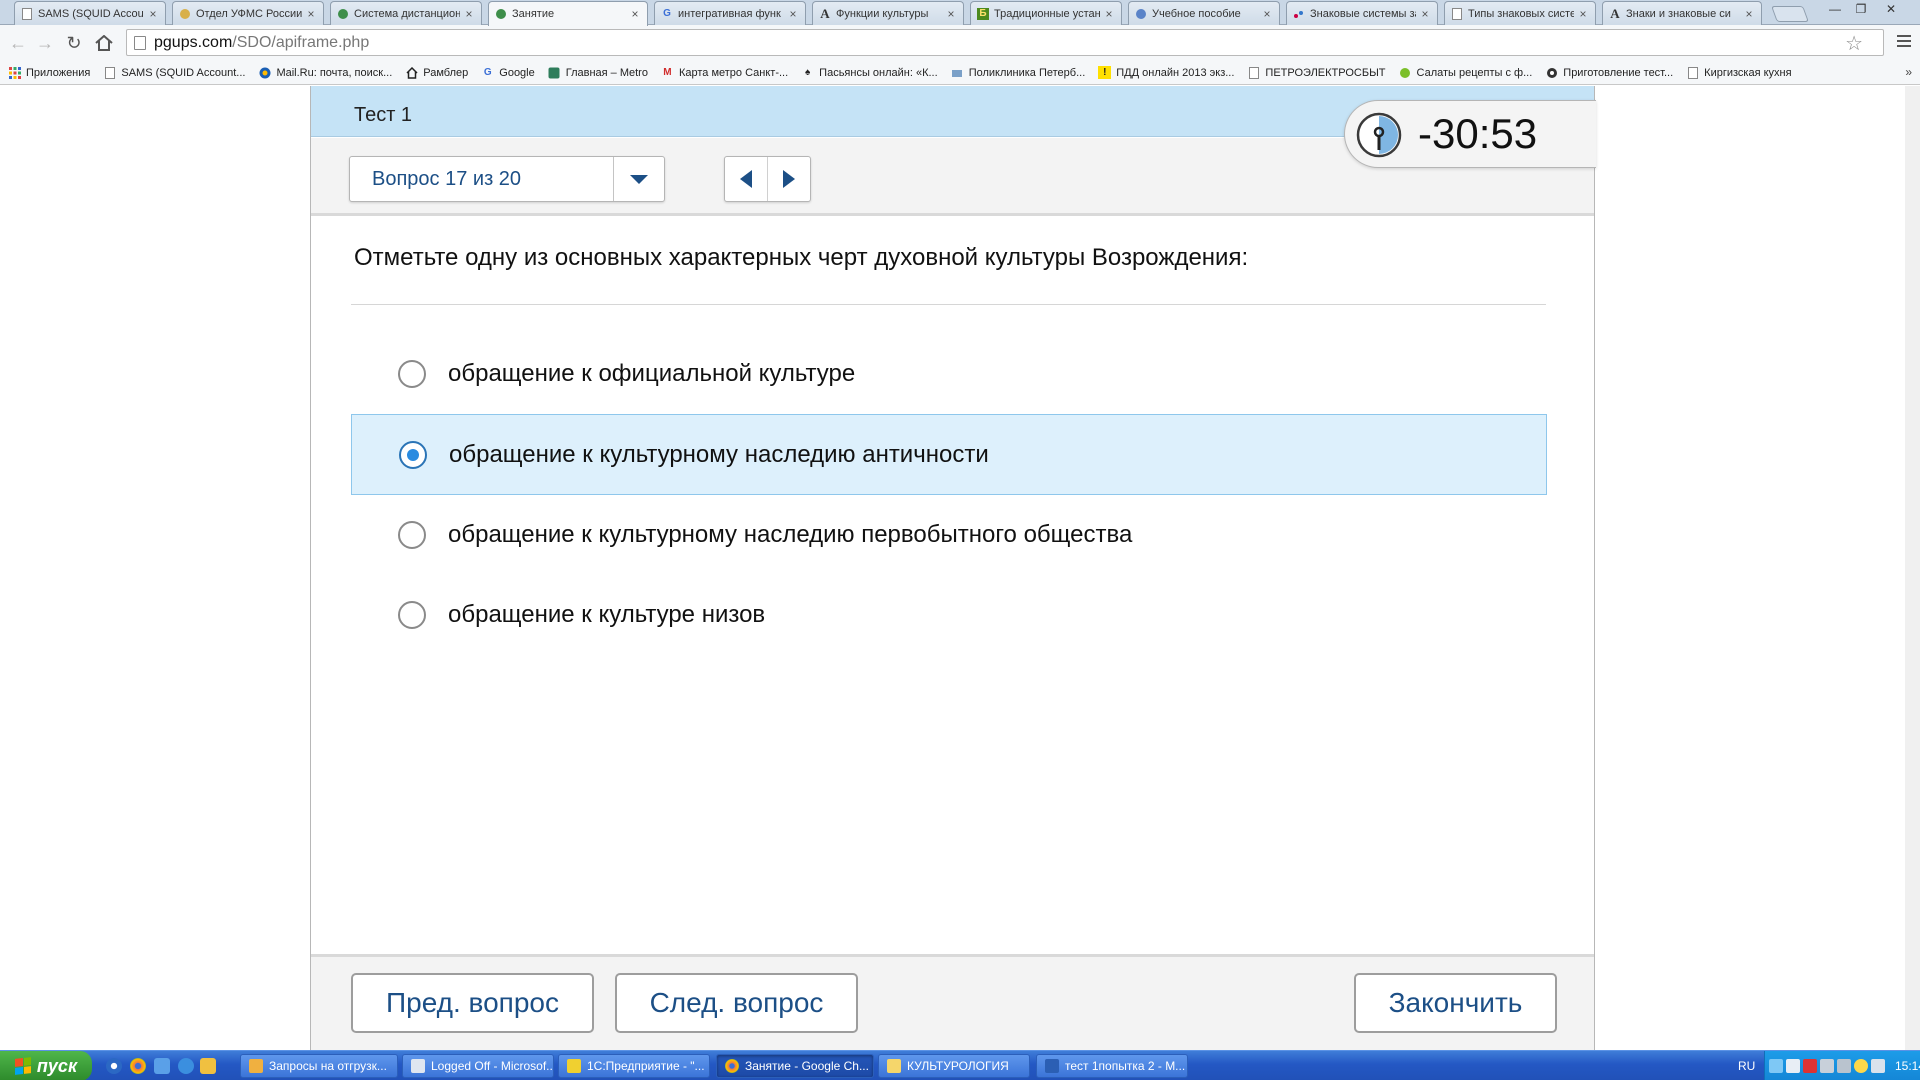 The height and width of the screenshot is (1080, 1920). I want to click on browser-tab-active: Занятие ×, so click(568, 13).